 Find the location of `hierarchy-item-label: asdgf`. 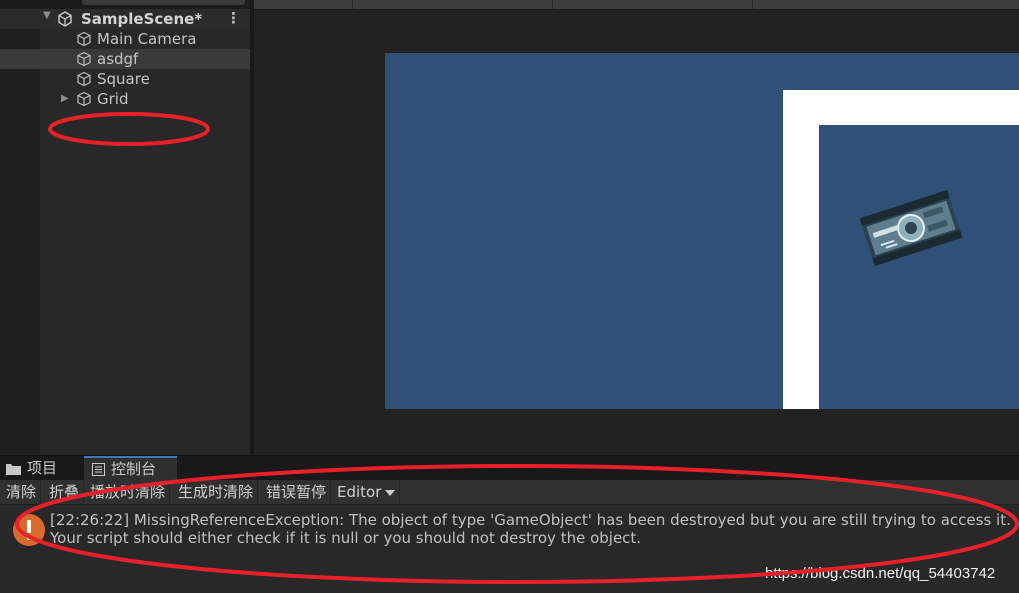

hierarchy-item-label: asdgf is located at coordinates (118, 59).